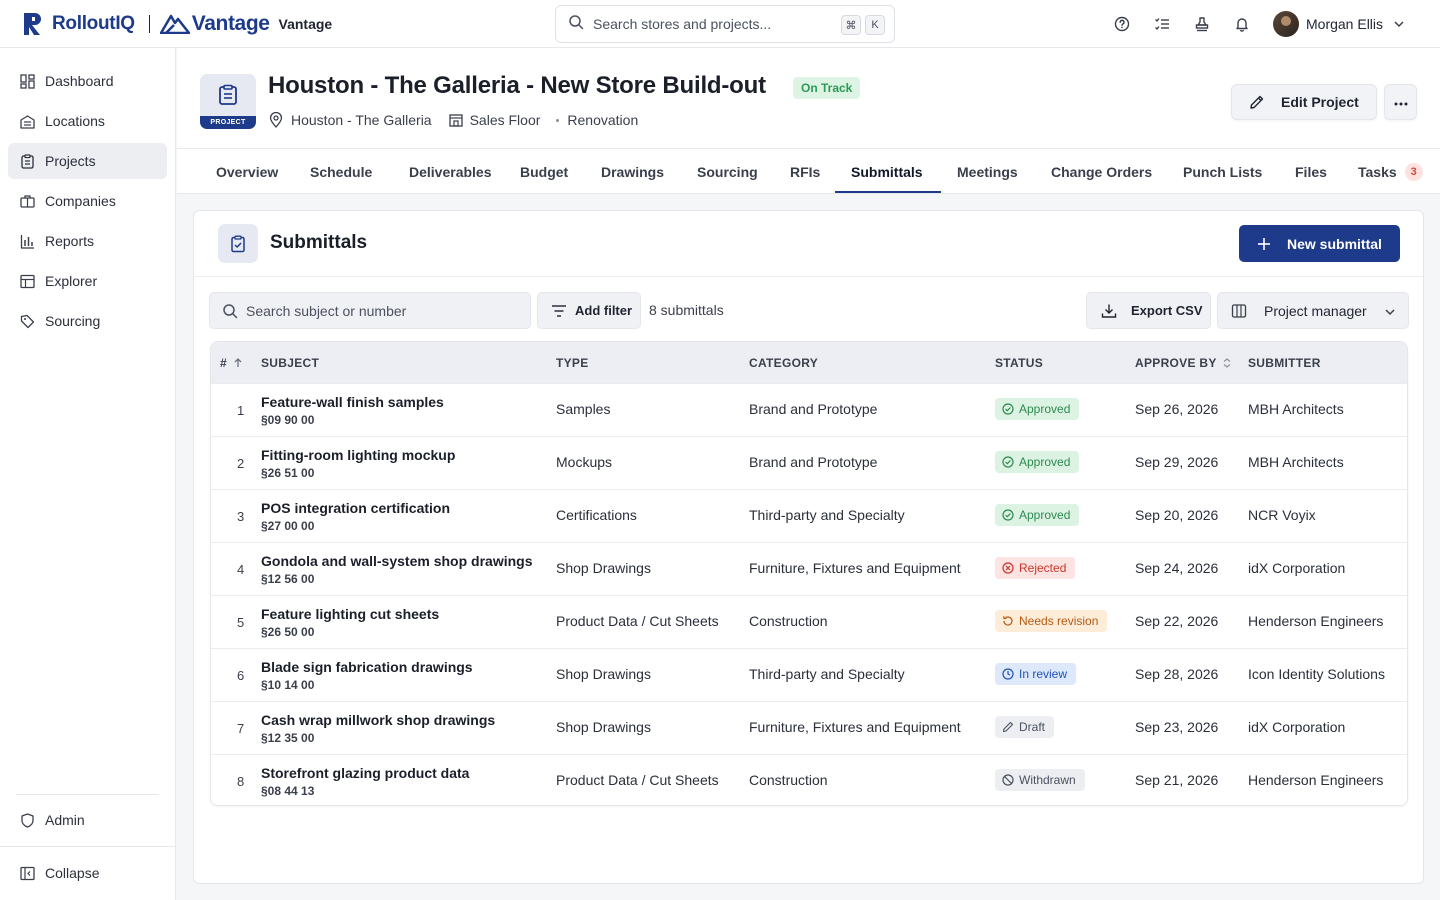  Describe the element at coordinates (603, 568) in the screenshot. I see `submittal-type: Shop Drawings` at that location.